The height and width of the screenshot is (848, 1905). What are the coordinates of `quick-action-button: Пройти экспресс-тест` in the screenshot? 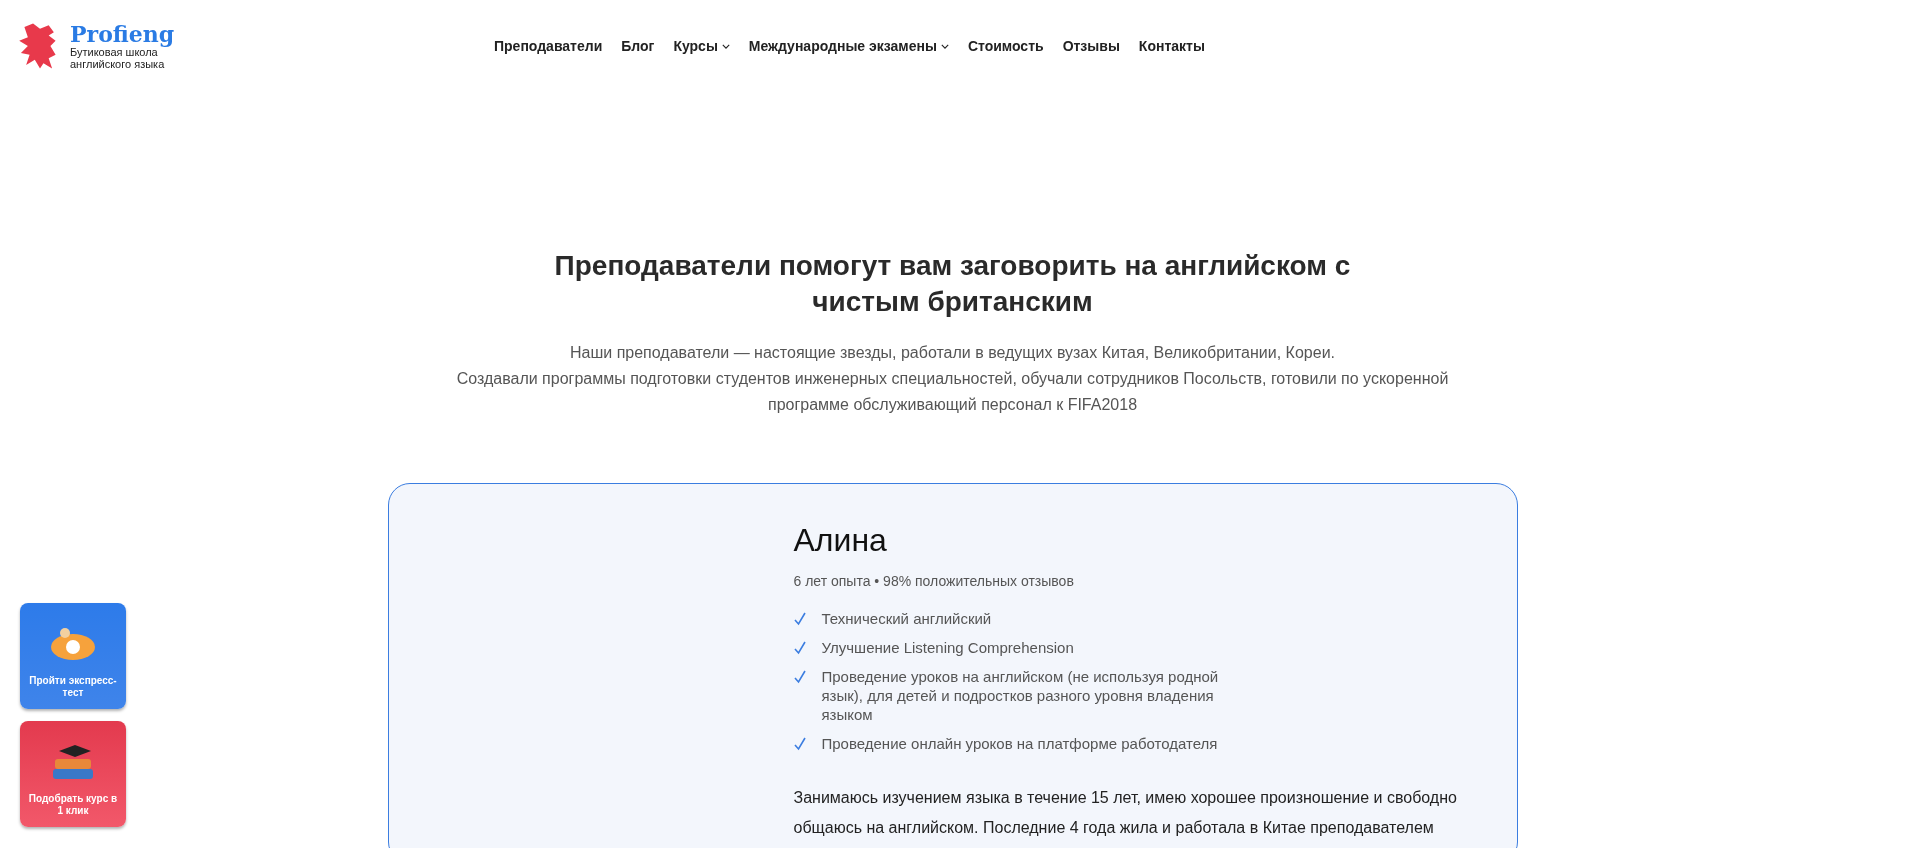 It's located at (73, 656).